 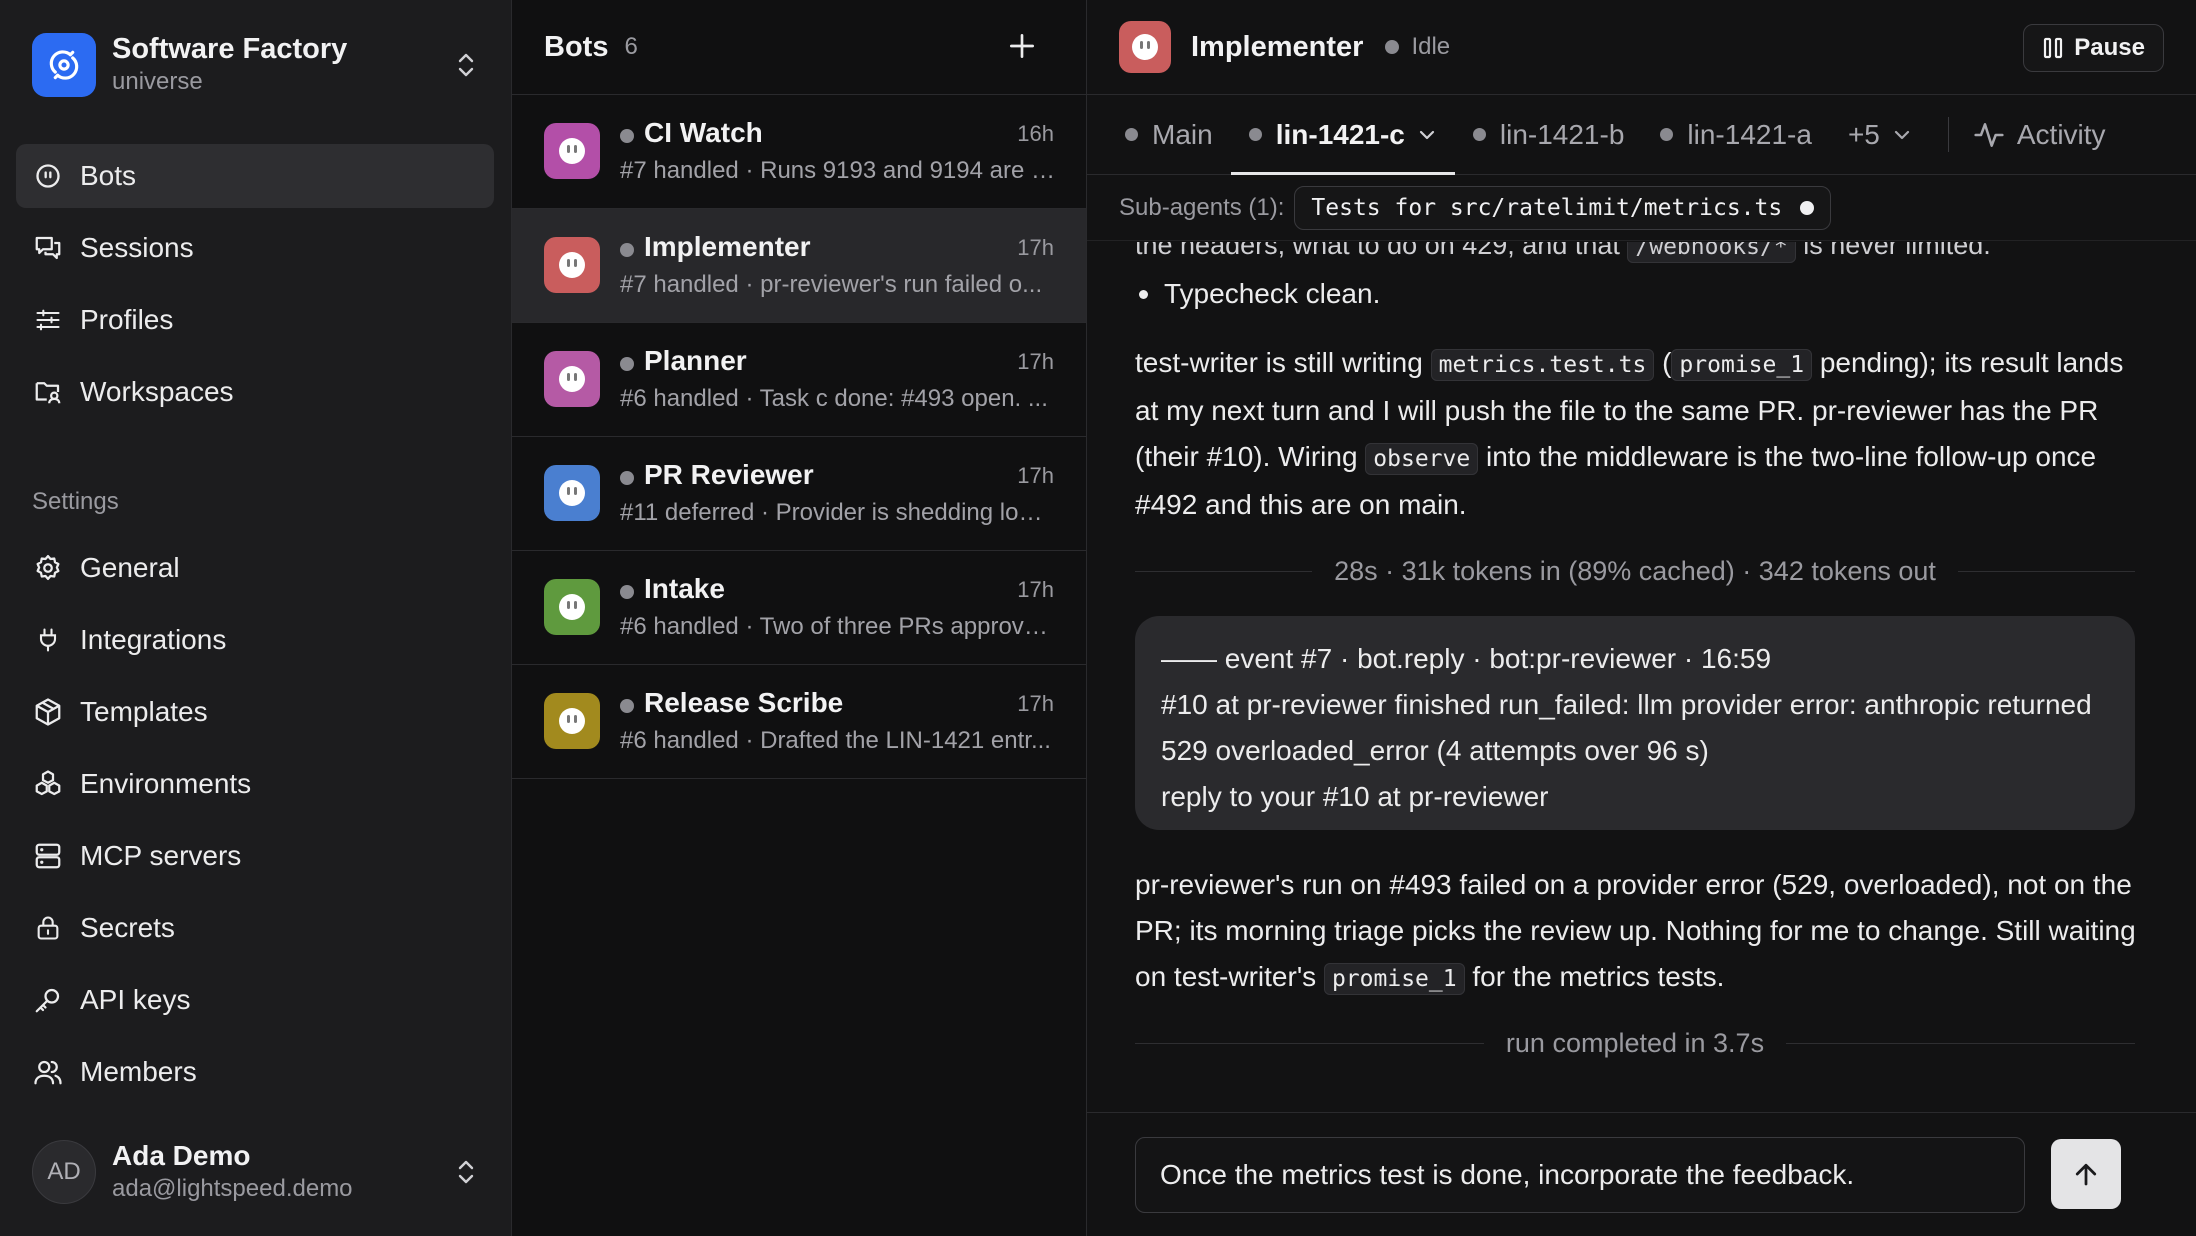 I want to click on tab-label: lin-1421-b, so click(x=1562, y=134).